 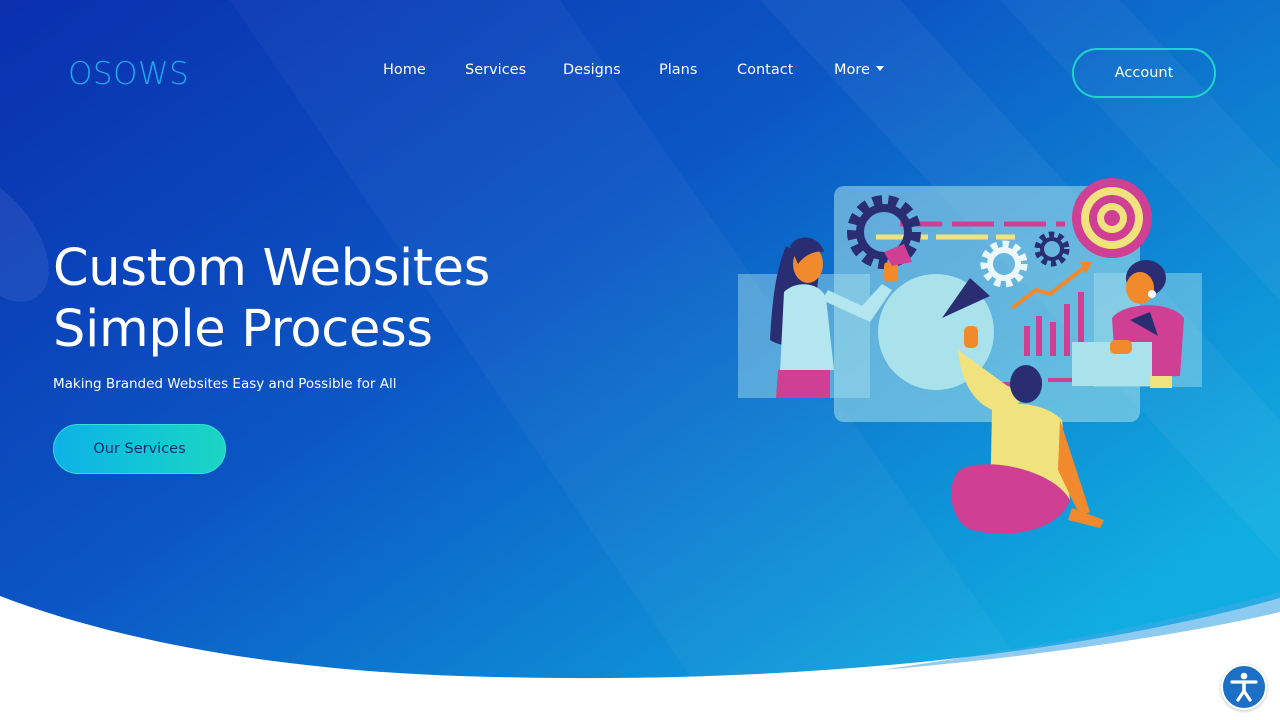 What do you see at coordinates (879, 68) in the screenshot?
I see `chevron-down-icon` at bounding box center [879, 68].